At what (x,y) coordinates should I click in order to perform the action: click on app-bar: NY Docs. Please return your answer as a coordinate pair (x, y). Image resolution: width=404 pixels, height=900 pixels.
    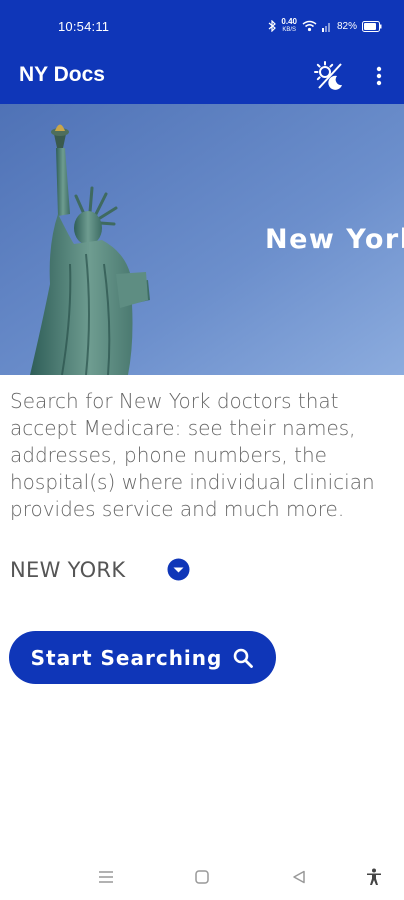
    Looking at the image, I should click on (202, 78).